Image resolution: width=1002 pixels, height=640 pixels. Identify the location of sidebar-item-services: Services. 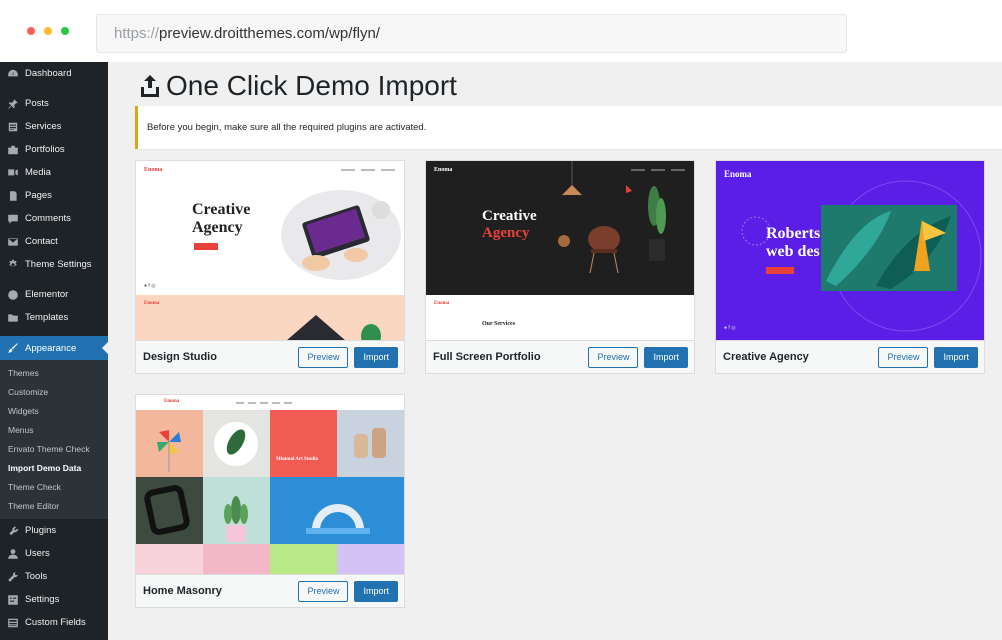
(54, 126).